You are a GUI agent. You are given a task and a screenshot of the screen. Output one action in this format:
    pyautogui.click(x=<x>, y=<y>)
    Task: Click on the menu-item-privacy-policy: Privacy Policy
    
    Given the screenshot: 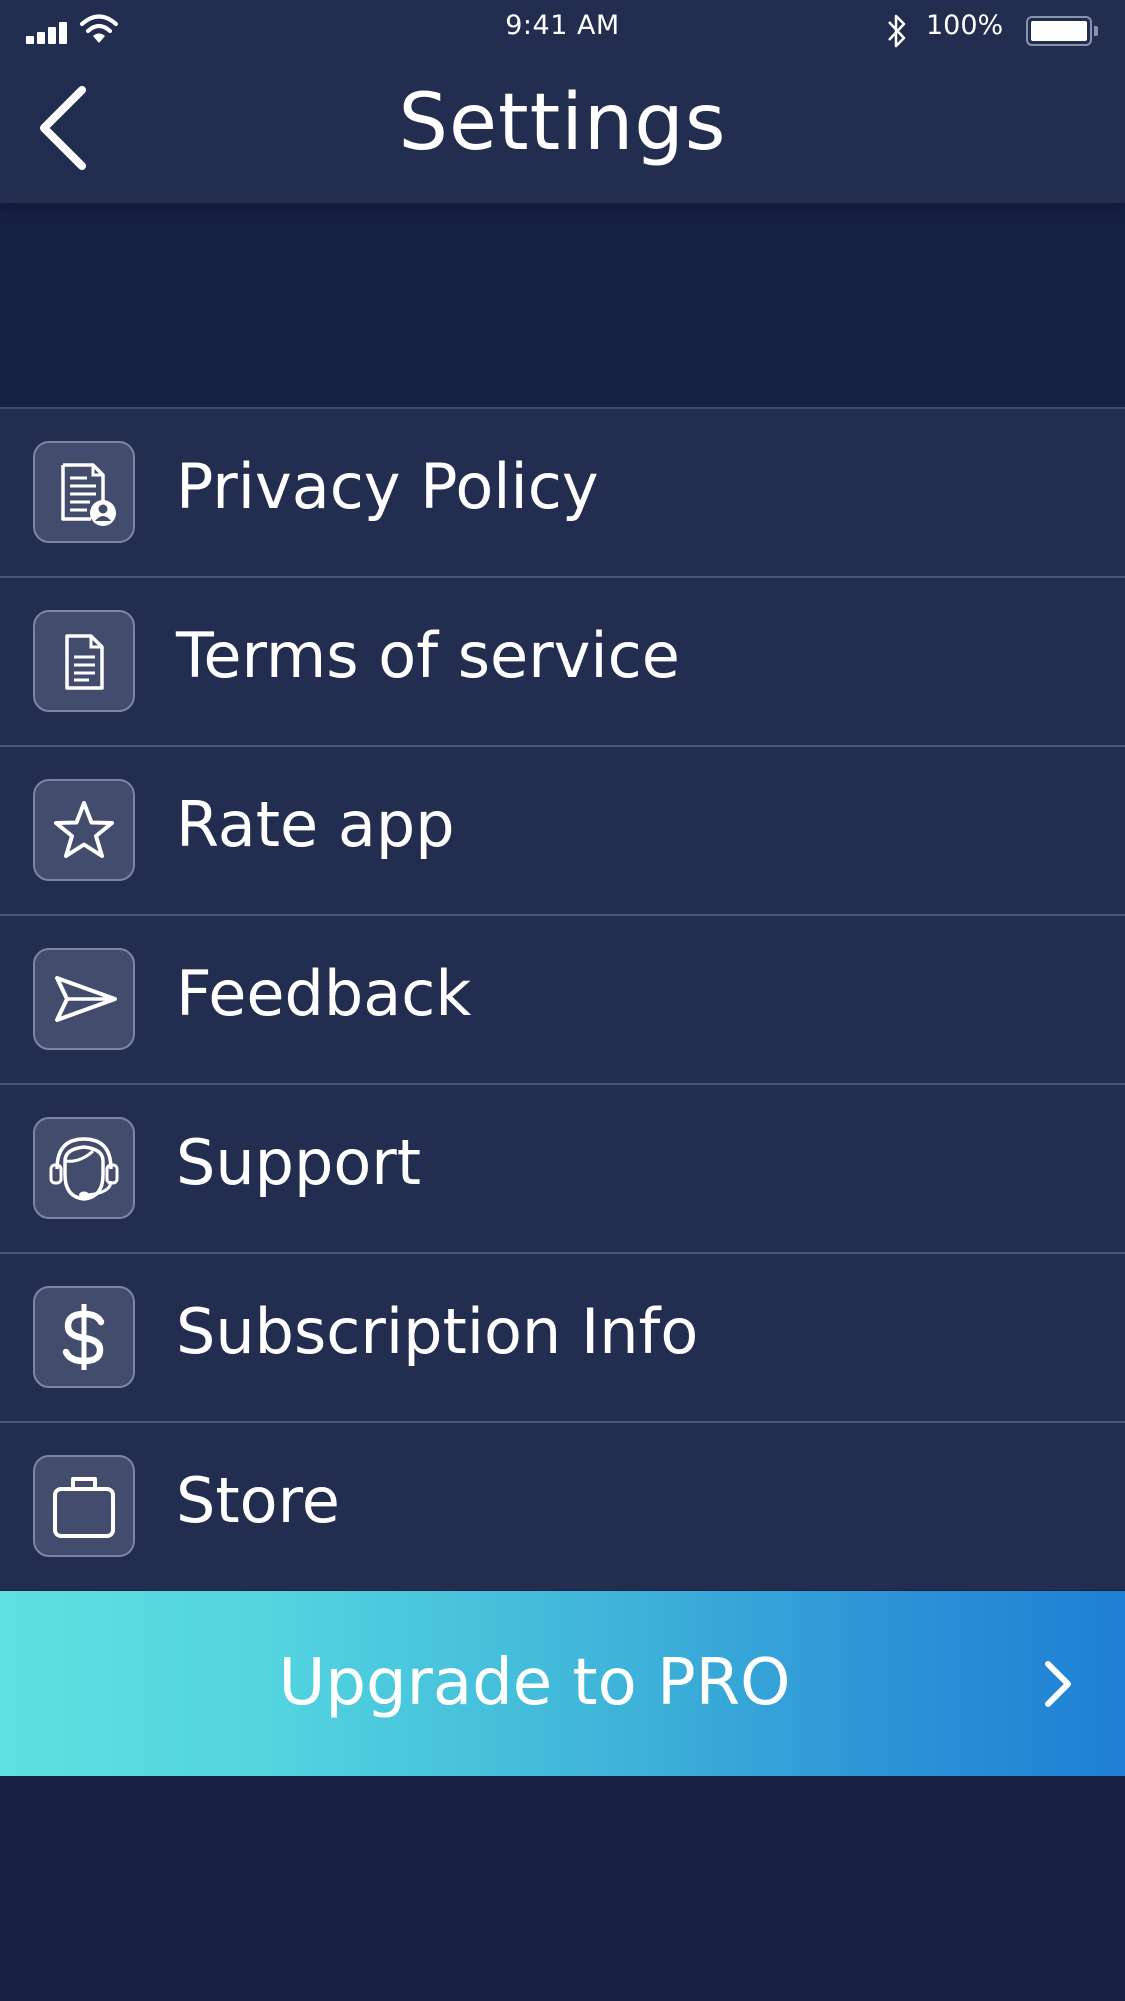 What is the action you would take?
    pyautogui.click(x=562, y=493)
    